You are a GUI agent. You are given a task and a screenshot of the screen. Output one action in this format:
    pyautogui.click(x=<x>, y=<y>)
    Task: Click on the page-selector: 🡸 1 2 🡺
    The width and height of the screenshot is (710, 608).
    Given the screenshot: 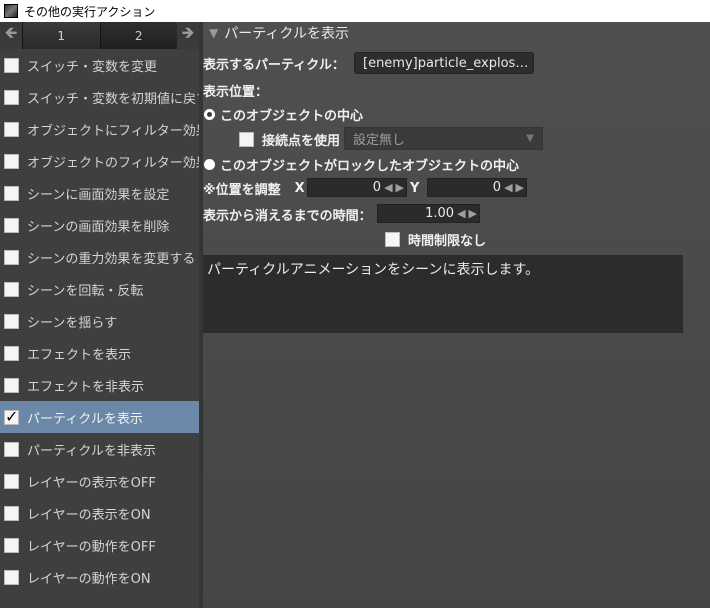 What is the action you would take?
    pyautogui.click(x=99, y=35)
    